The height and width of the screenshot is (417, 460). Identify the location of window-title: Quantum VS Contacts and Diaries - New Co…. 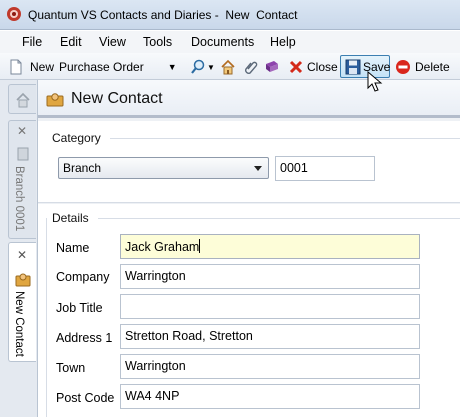
(163, 15).